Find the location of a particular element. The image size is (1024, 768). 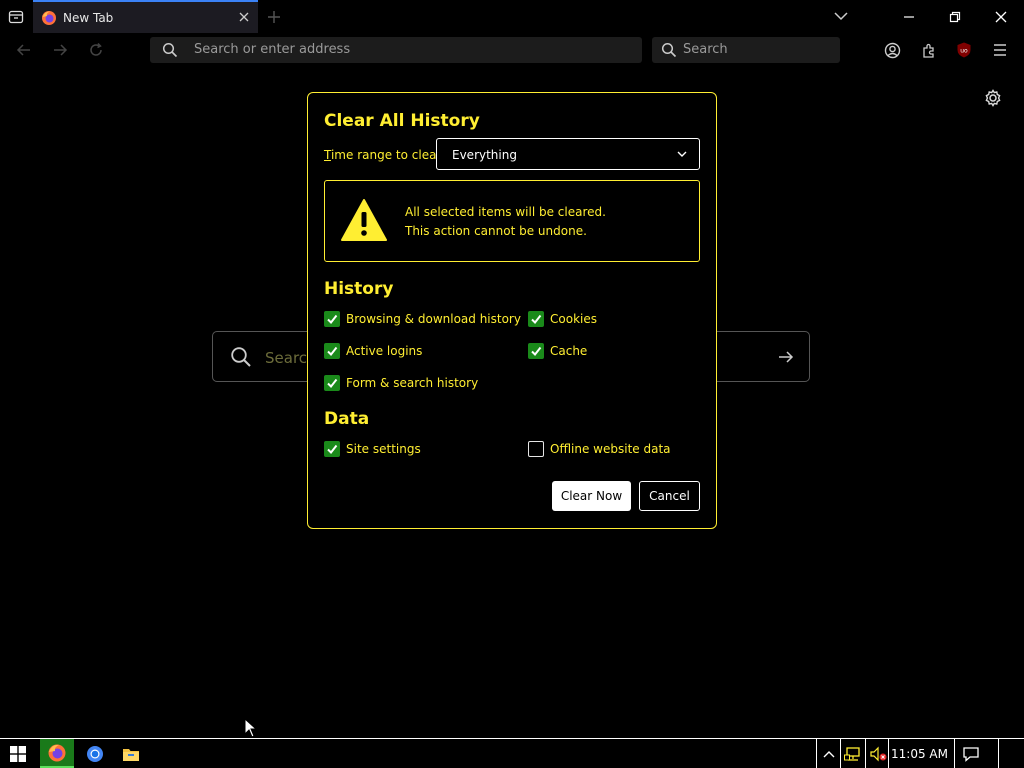

puzzle-icon is located at coordinates (928, 50).